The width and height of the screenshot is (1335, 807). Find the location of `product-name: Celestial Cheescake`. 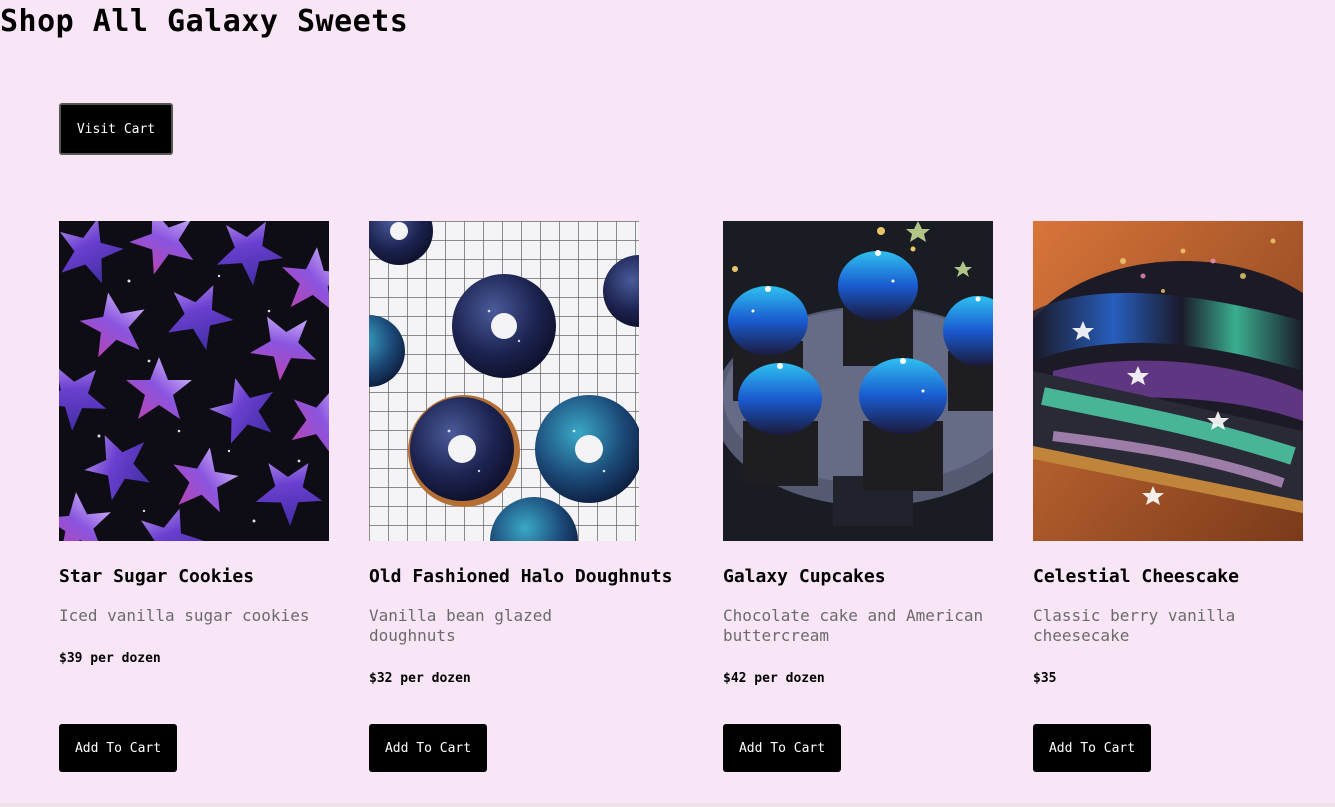

product-name: Celestial Cheescake is located at coordinates (1136, 577).